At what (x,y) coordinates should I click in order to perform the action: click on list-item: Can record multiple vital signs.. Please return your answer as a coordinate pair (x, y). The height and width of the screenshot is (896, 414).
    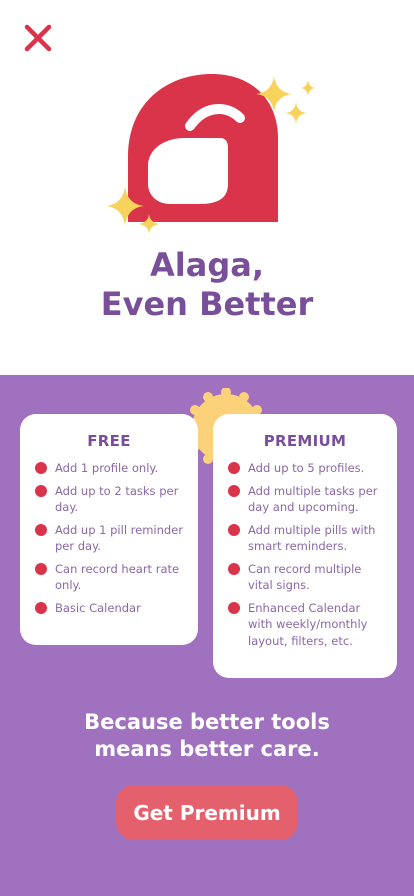
    Looking at the image, I should click on (307, 577).